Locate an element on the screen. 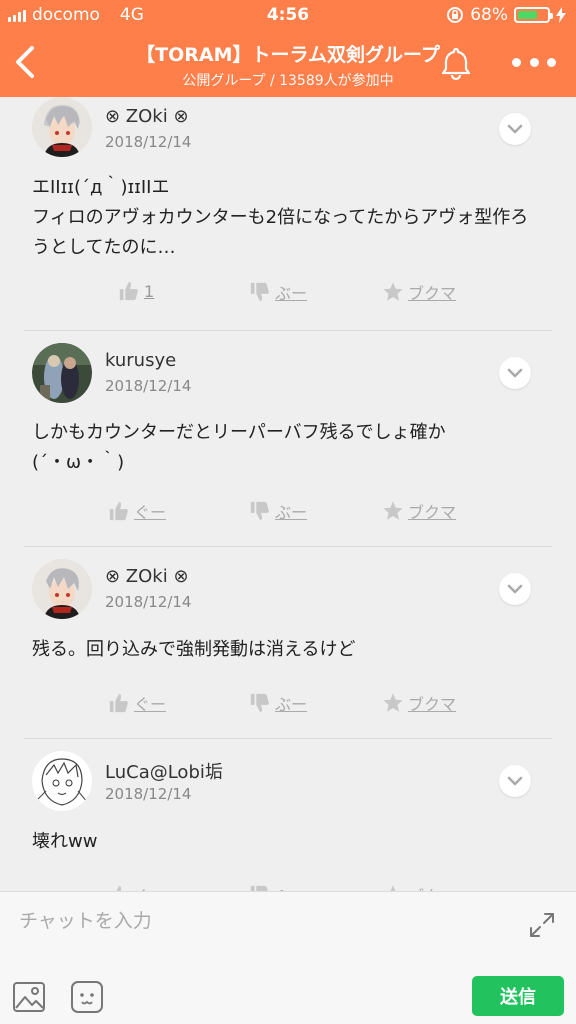  battery-icon is located at coordinates (533, 15).